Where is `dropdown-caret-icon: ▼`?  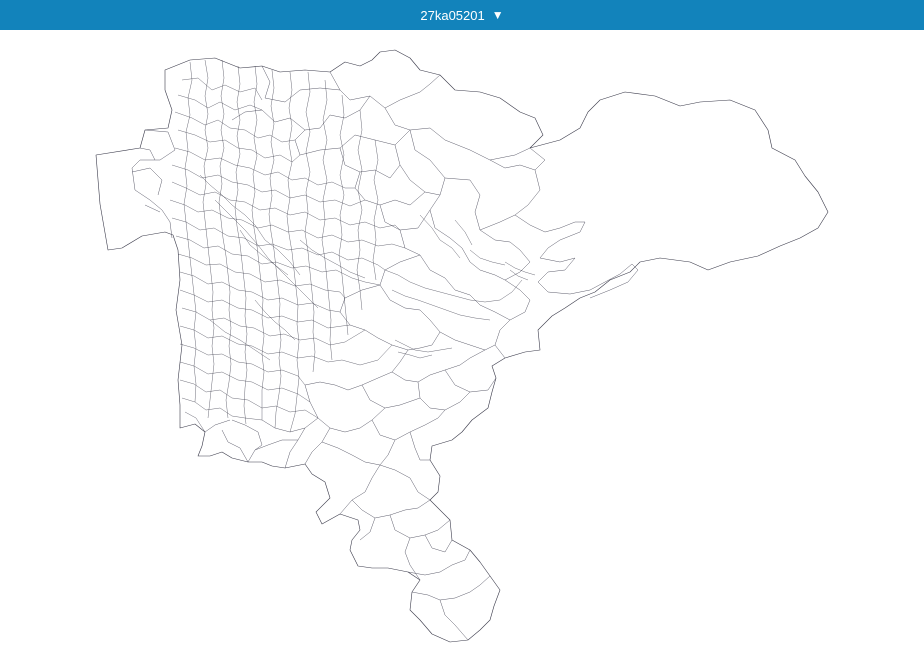
dropdown-caret-icon: ▼ is located at coordinates (497, 15).